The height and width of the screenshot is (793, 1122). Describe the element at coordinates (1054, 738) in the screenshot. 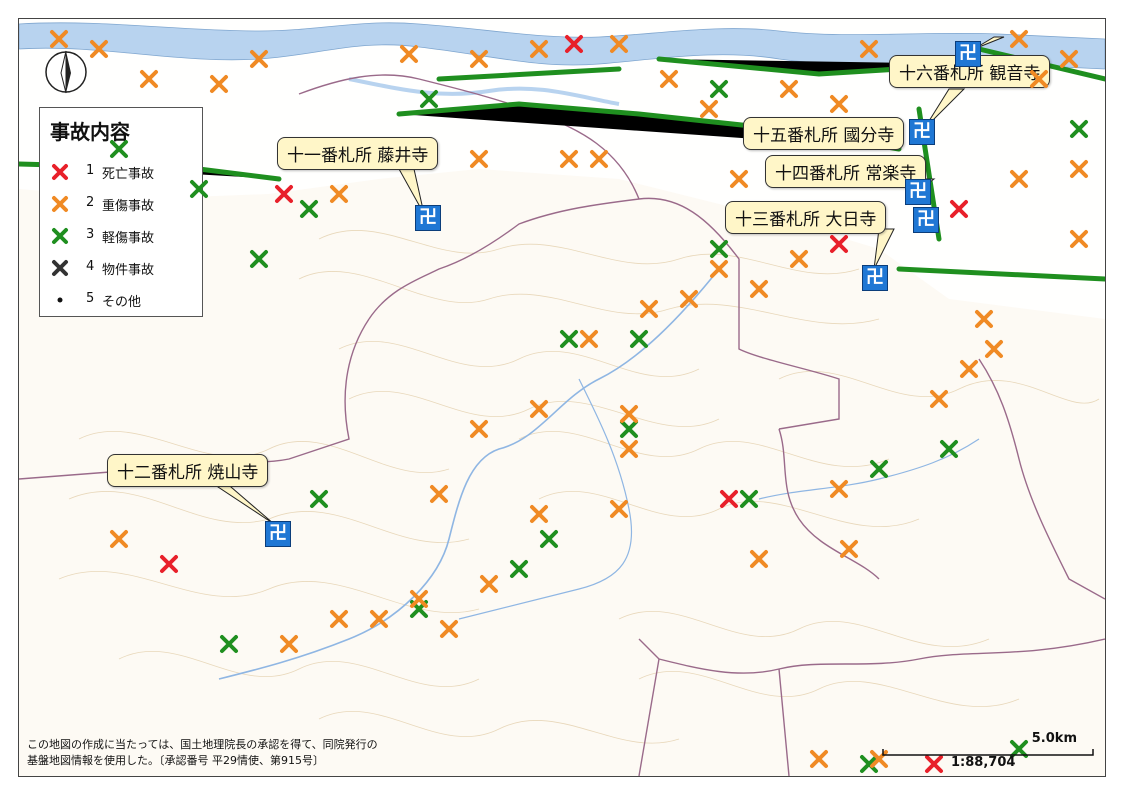

I see `scale-distance: 5.0km` at that location.